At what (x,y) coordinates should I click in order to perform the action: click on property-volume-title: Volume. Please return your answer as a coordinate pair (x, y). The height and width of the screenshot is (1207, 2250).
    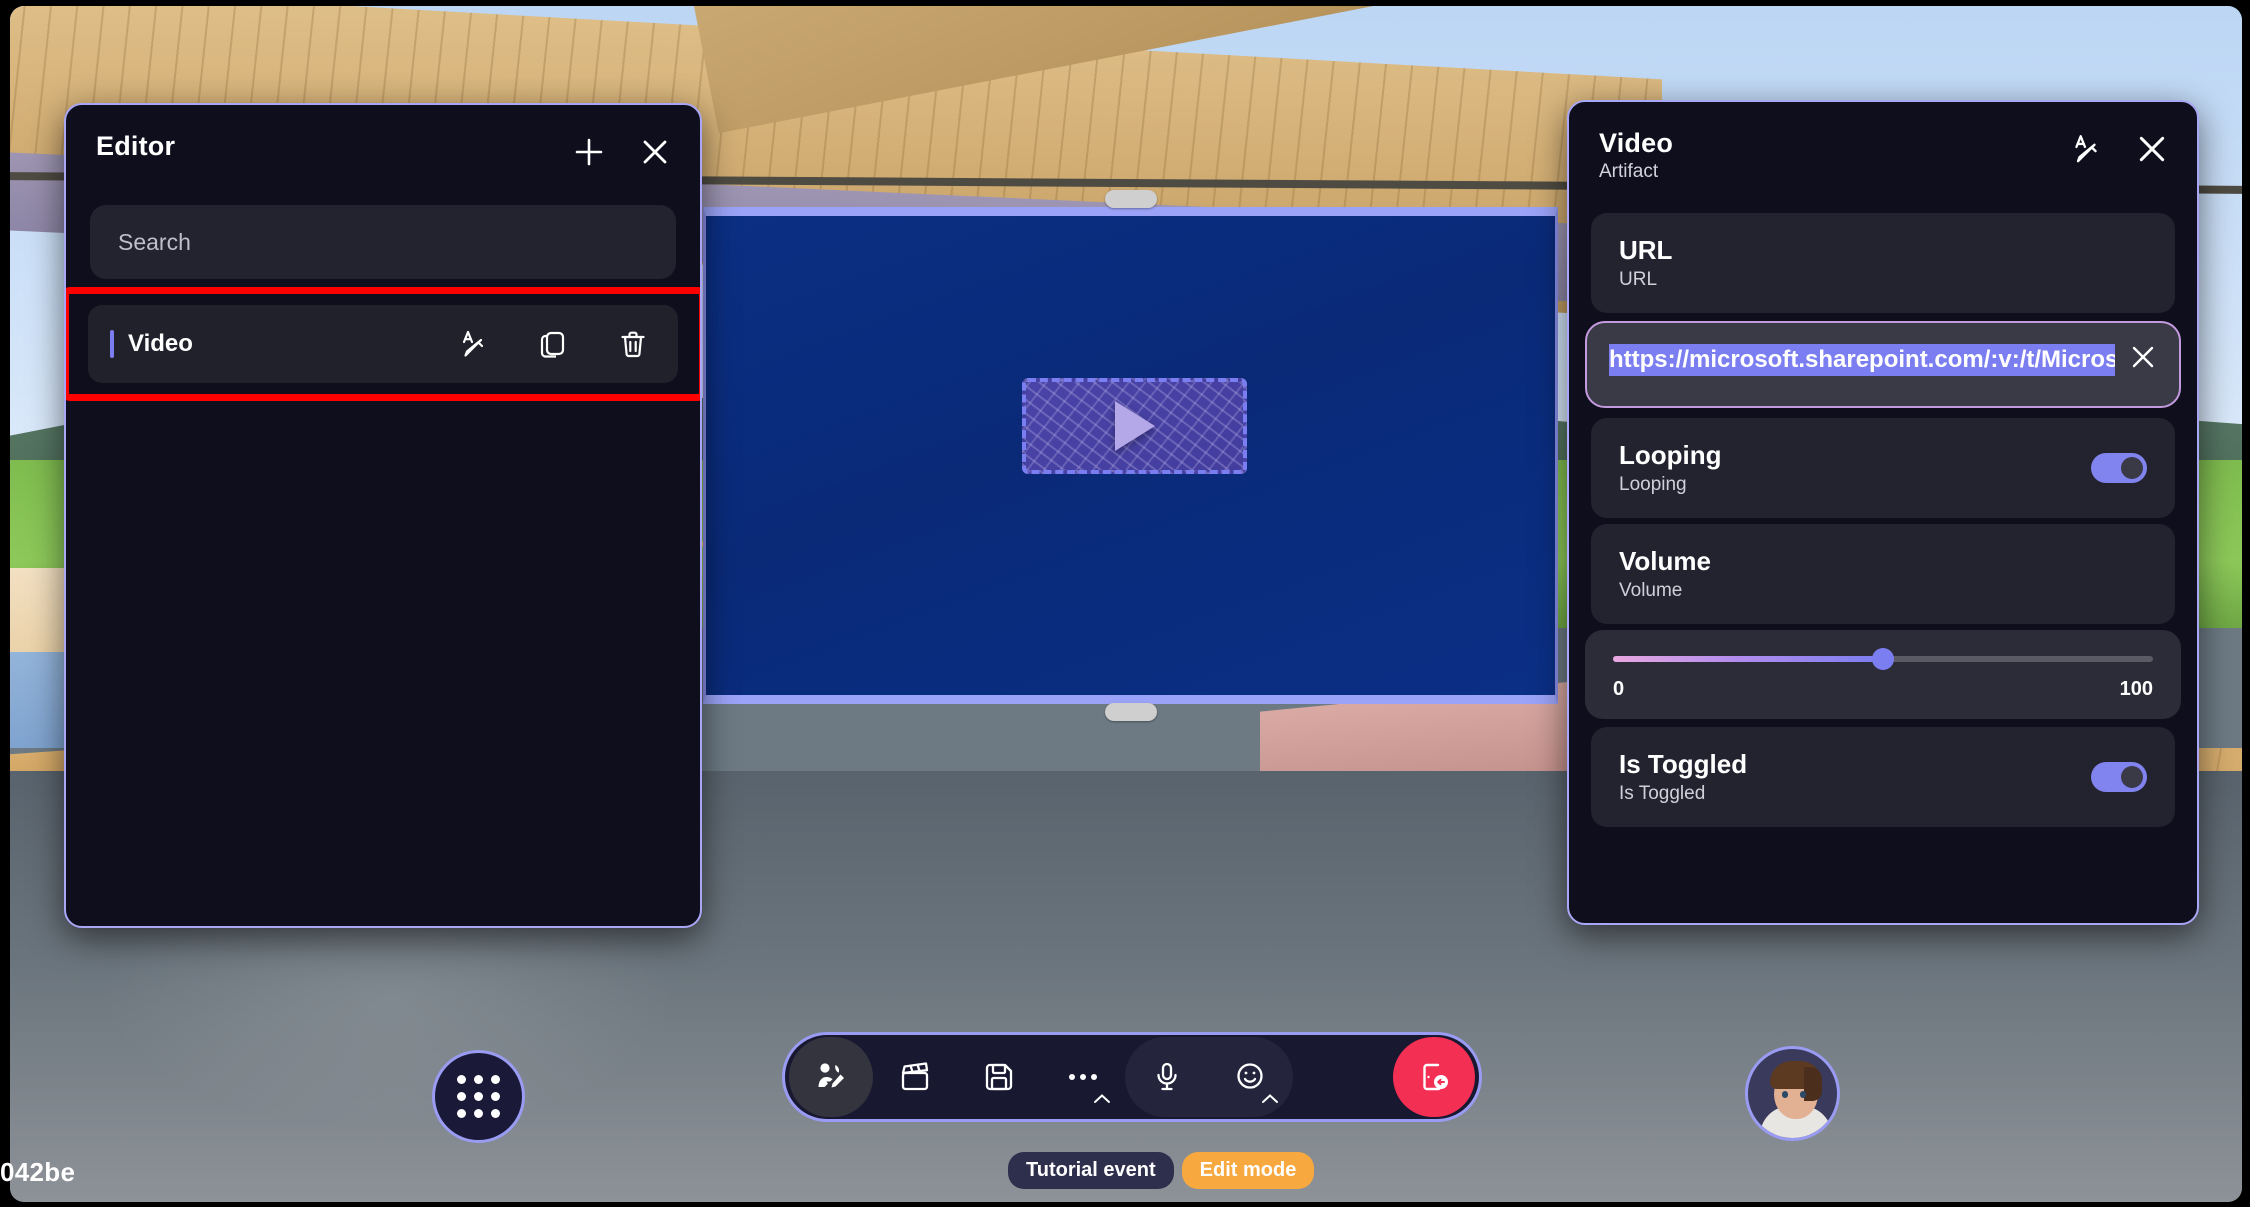
    Looking at the image, I should click on (1665, 561).